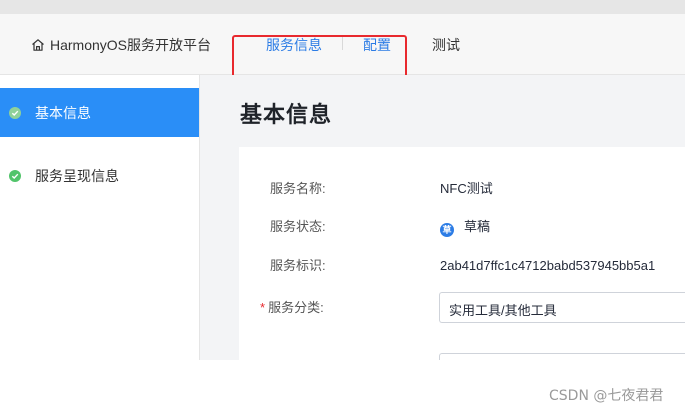  I want to click on sidebar-item-service-presentation: 服务呈现信息, so click(99, 175).